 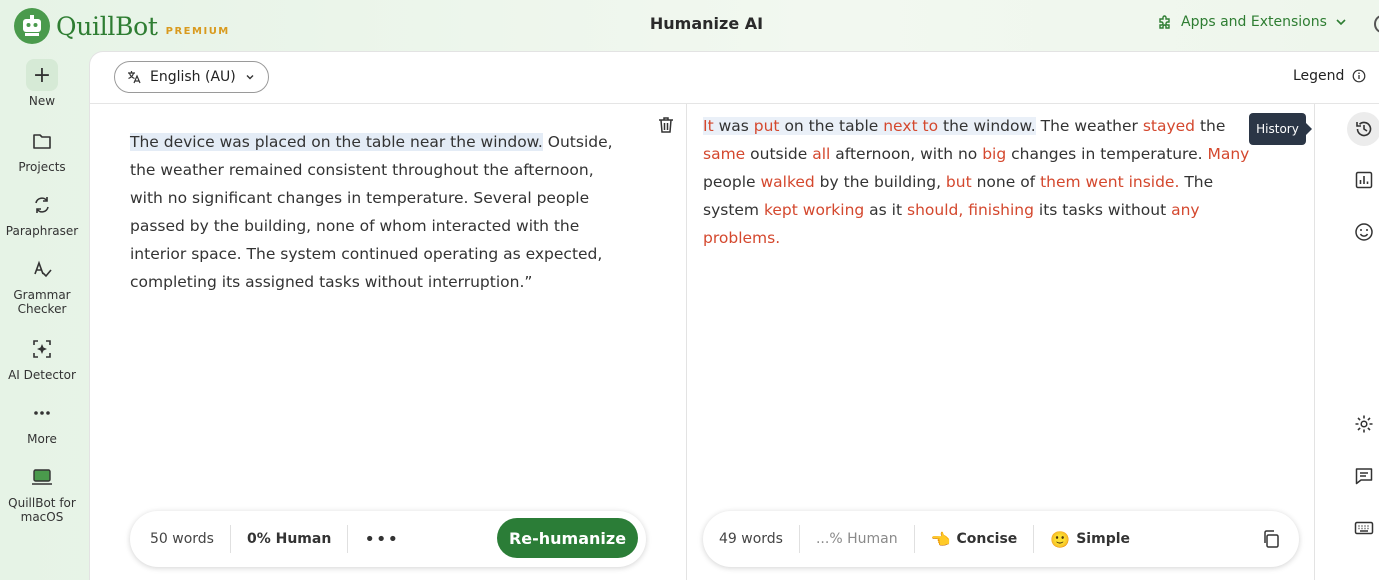 I want to click on rail-divider, so click(x=1314, y=342).